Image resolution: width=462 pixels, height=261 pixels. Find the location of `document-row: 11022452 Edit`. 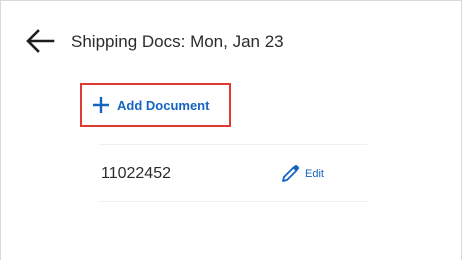

document-row: 11022452 Edit is located at coordinates (233, 173).